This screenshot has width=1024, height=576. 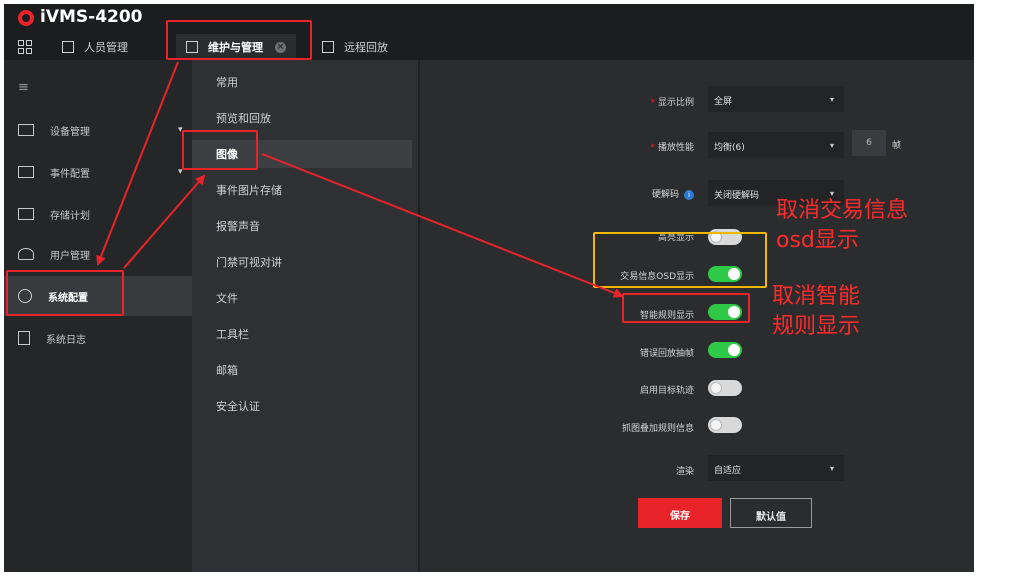 What do you see at coordinates (302, 190) in the screenshot?
I see `submenu-item-event-picture-storage: 事件图片存储` at bounding box center [302, 190].